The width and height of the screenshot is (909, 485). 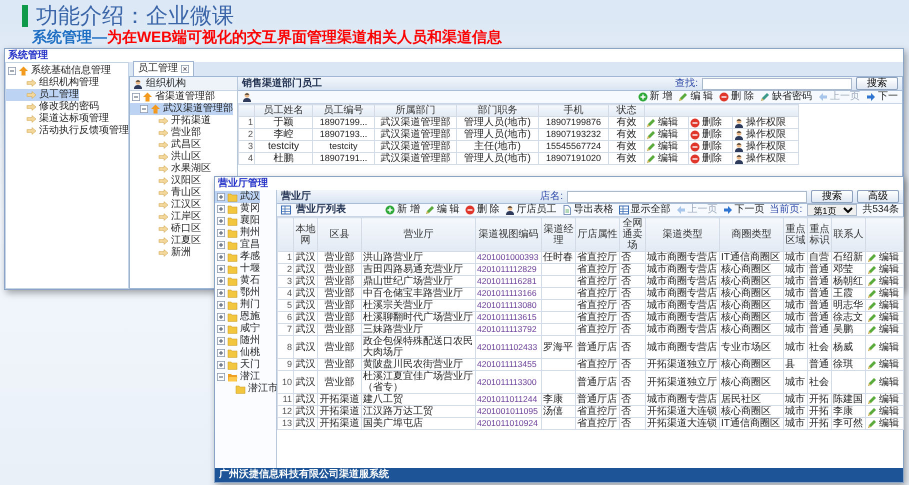 I want to click on tree-item: 系统基础信息管理, so click(x=58, y=71).